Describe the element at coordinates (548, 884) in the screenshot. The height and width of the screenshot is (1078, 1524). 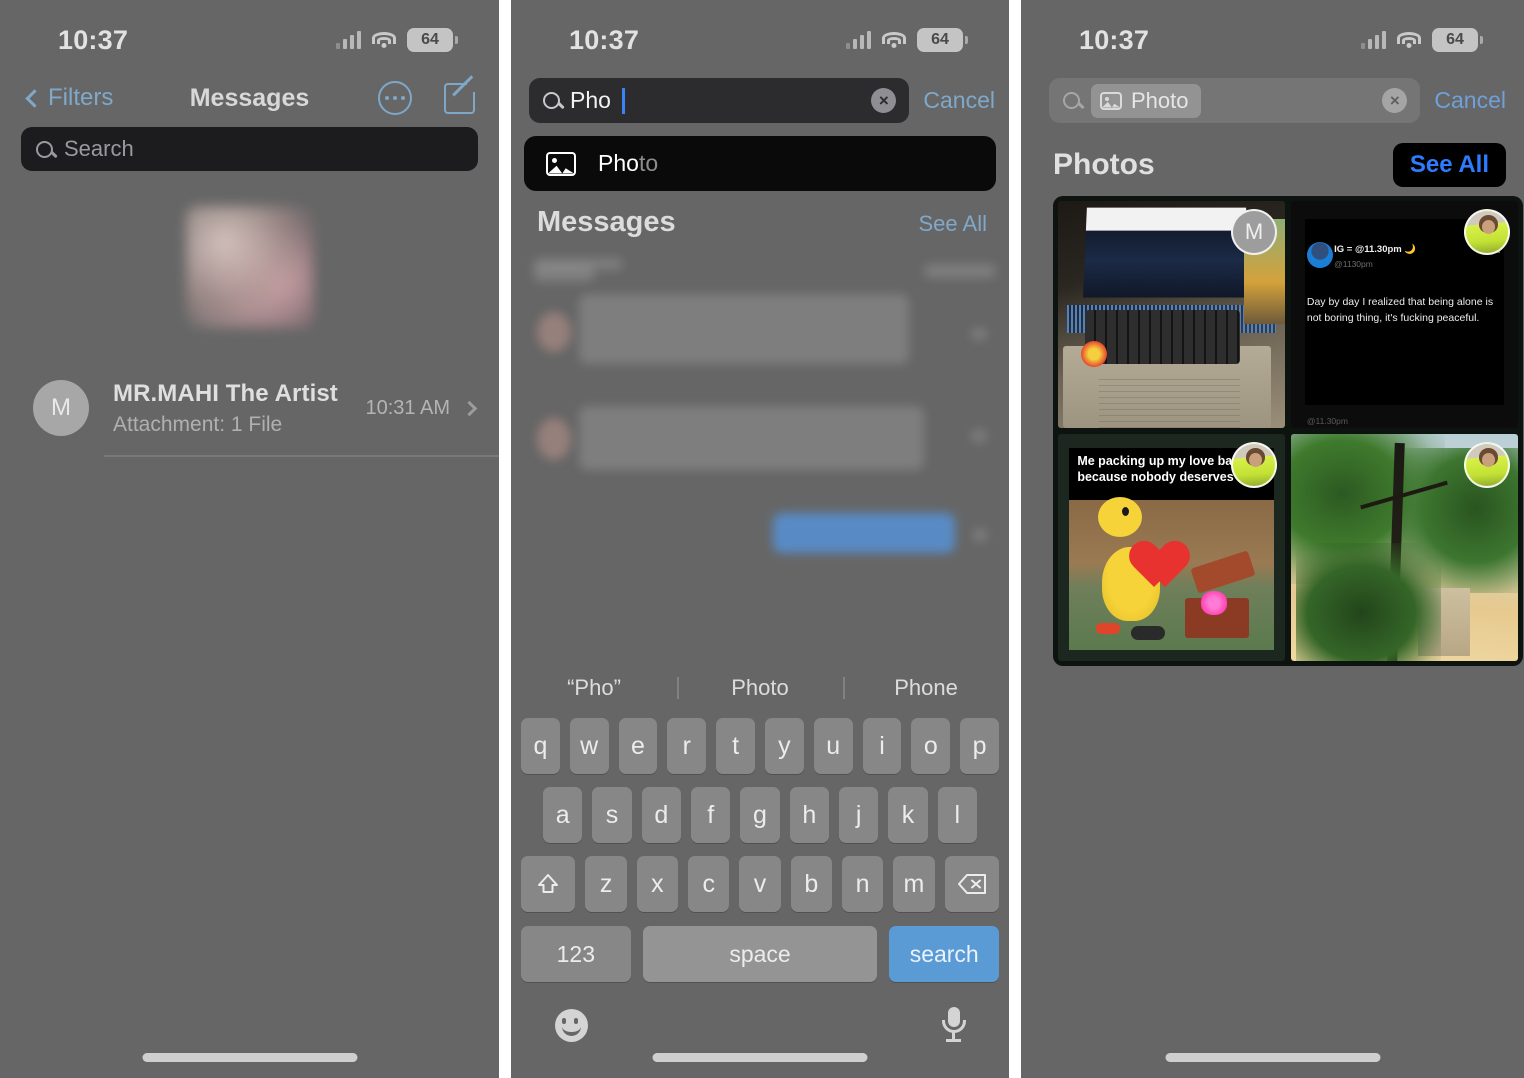
I see `shift-arrow-icon` at that location.